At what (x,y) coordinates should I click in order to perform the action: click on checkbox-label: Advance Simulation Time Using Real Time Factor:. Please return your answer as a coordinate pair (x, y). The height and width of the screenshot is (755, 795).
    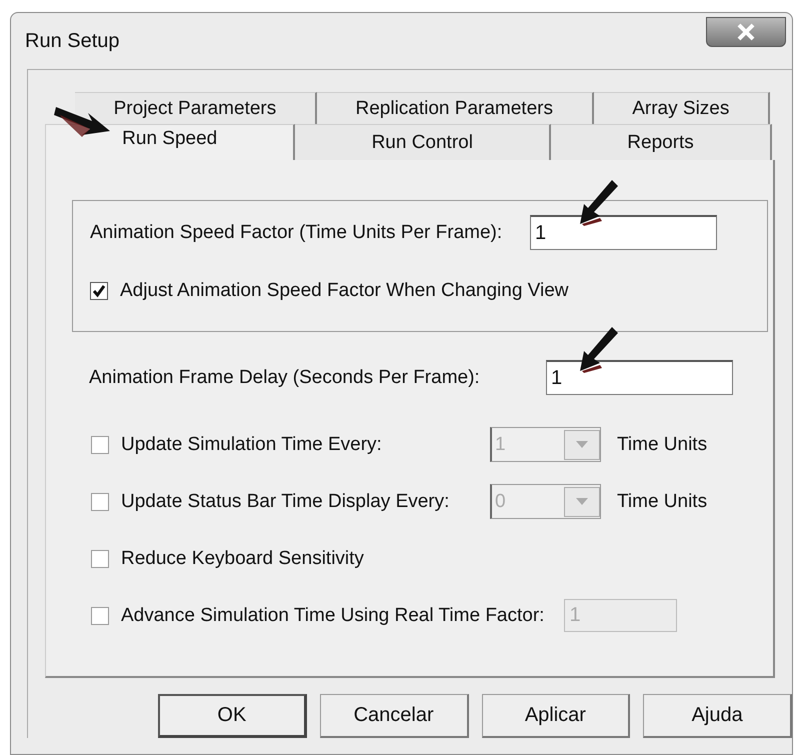
    Looking at the image, I should click on (332, 615).